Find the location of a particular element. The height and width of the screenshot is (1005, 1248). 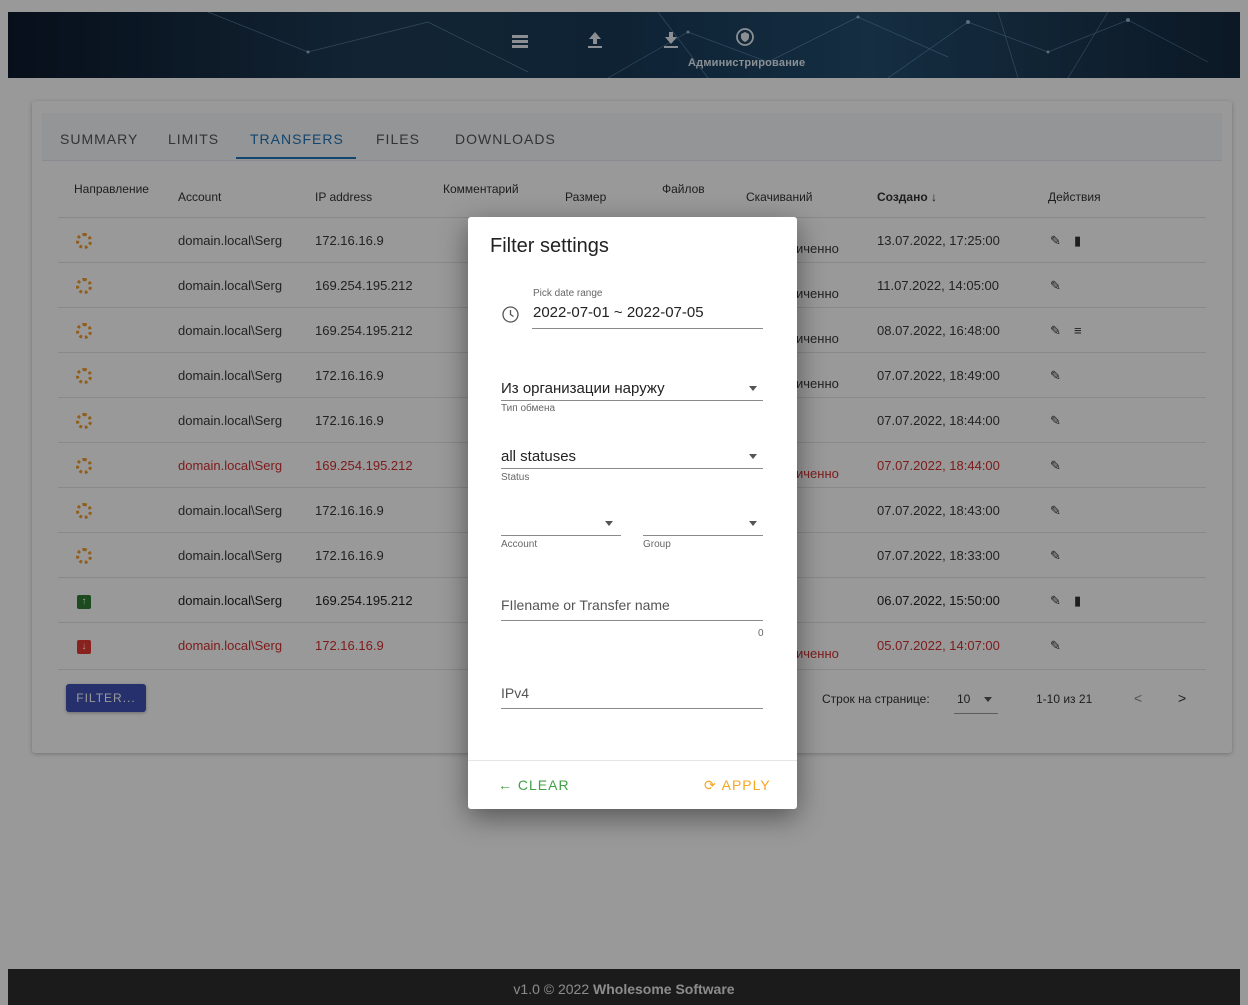

group-select is located at coordinates (703, 535).